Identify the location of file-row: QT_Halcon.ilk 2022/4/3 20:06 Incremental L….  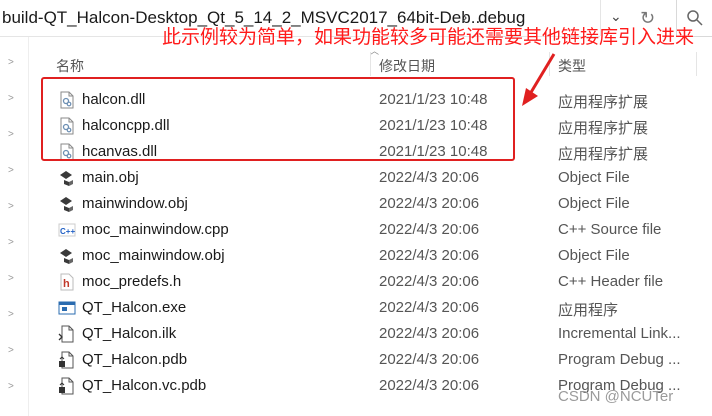
(371, 334).